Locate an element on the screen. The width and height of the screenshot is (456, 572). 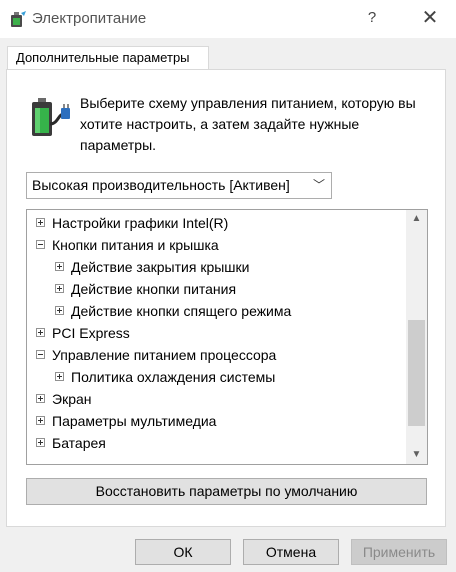
arrow-up-icon: ▲ is located at coordinates (416, 219).